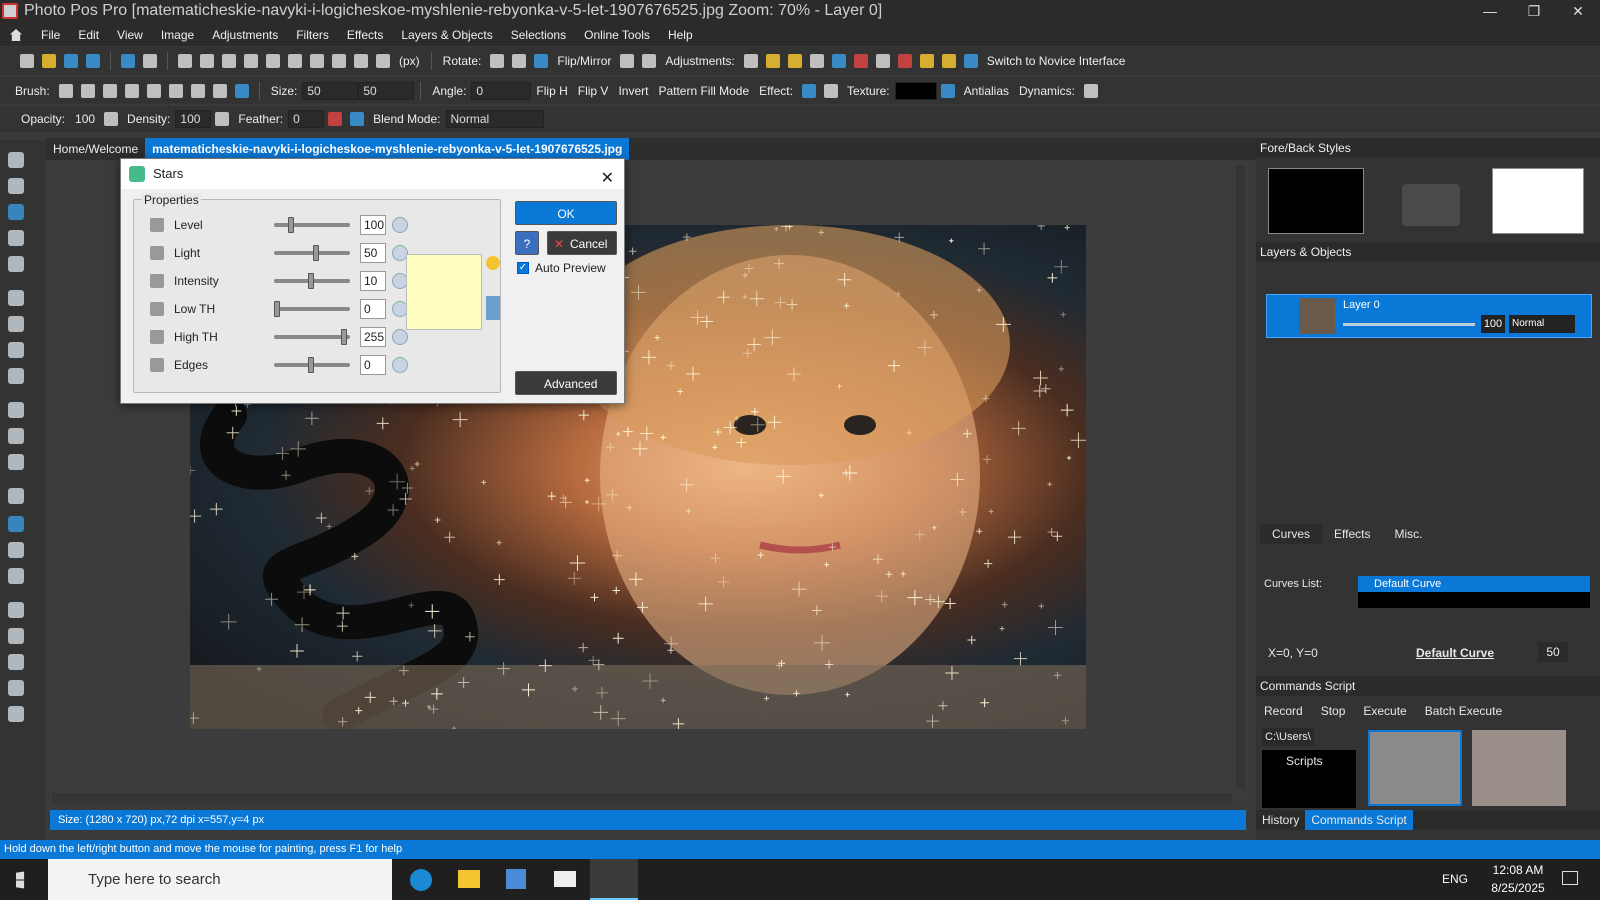 The height and width of the screenshot is (900, 1600). Describe the element at coordinates (16, 324) in the screenshot. I see `magic-select-icon` at that location.